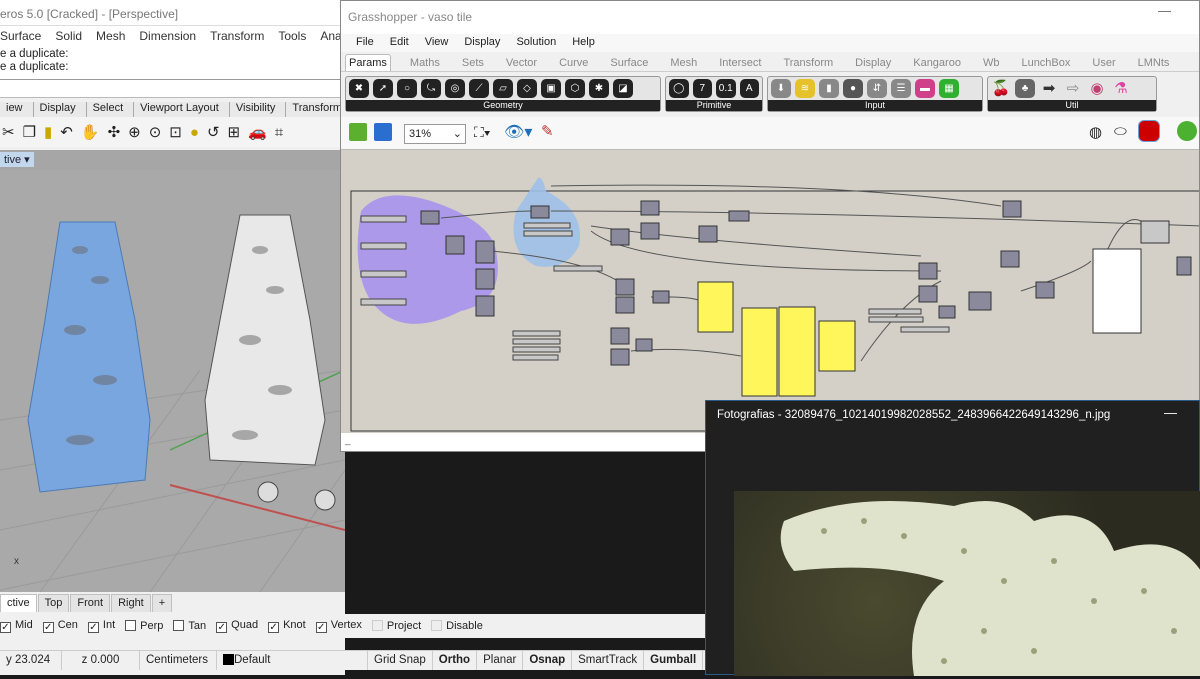 Image resolution: width=1200 pixels, height=679 pixels. Describe the element at coordinates (368, 62) in the screenshot. I see `tab-params: Params` at that location.